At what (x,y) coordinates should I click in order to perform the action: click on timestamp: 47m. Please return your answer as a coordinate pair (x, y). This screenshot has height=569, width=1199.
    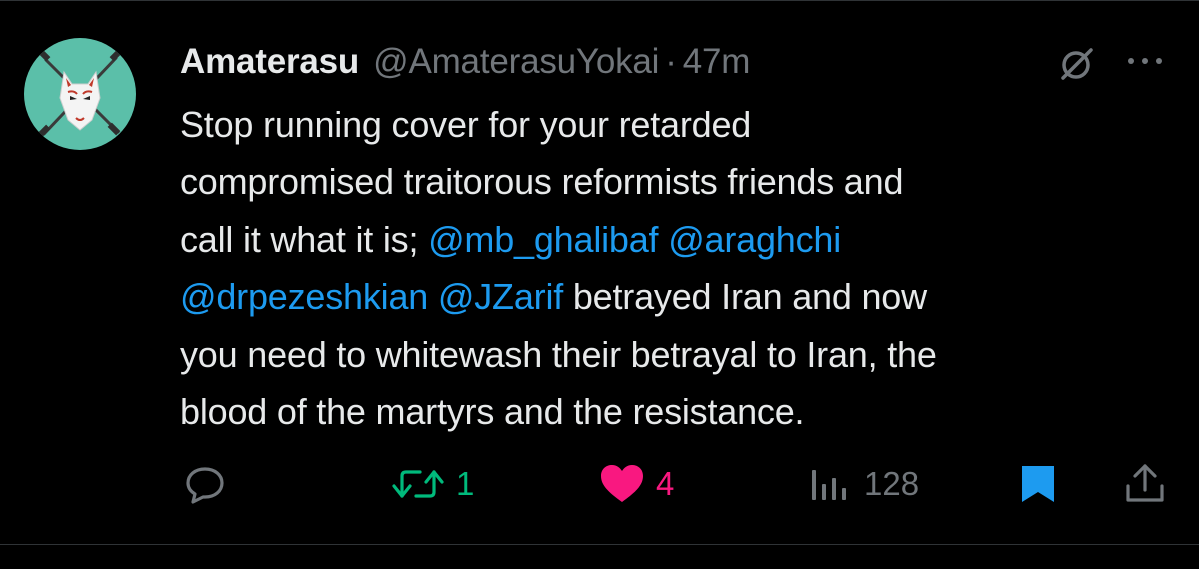
    Looking at the image, I should click on (717, 62).